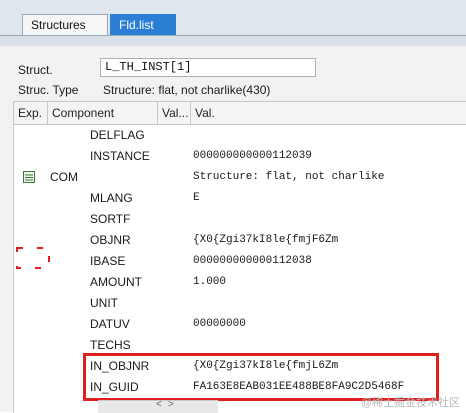 The width and height of the screenshot is (466, 413). I want to click on table-row: MLANG E, so click(240, 198).